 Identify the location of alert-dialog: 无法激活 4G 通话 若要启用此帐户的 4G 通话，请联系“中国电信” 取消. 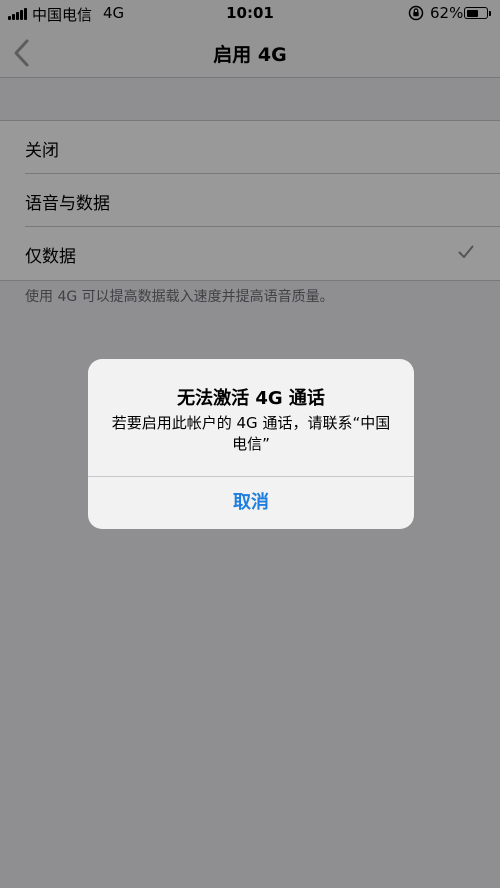
(251, 444).